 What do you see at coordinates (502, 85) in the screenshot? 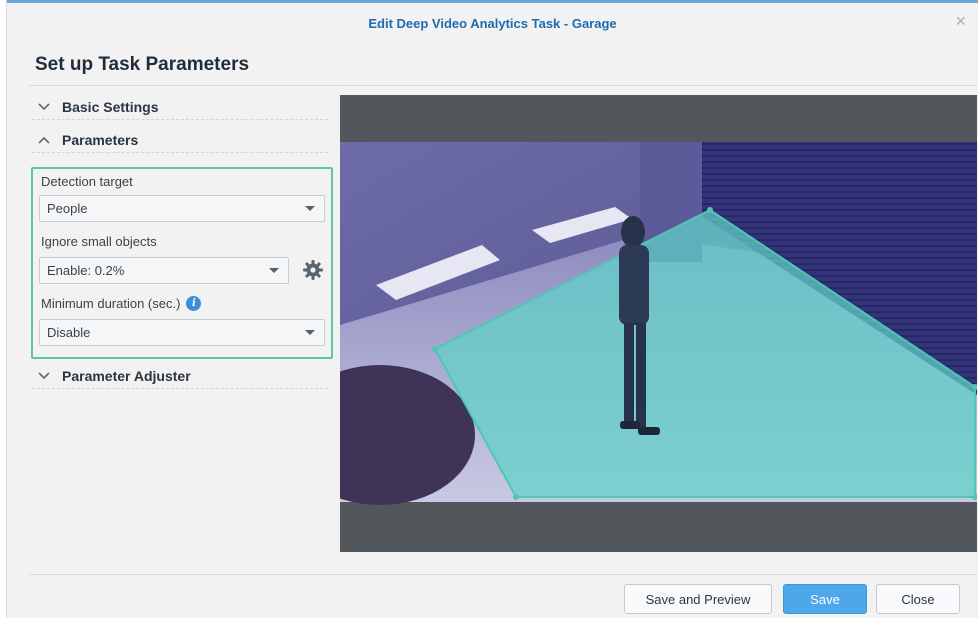
I see `heading-divider` at bounding box center [502, 85].